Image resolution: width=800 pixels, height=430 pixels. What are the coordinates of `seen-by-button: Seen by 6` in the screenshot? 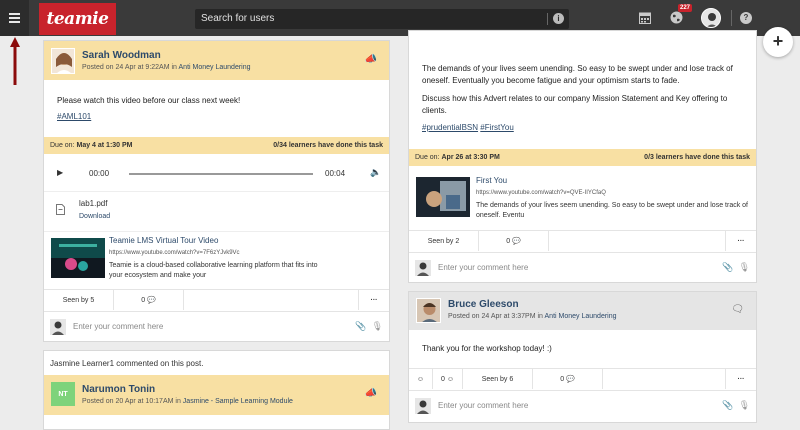 It's located at (498, 379).